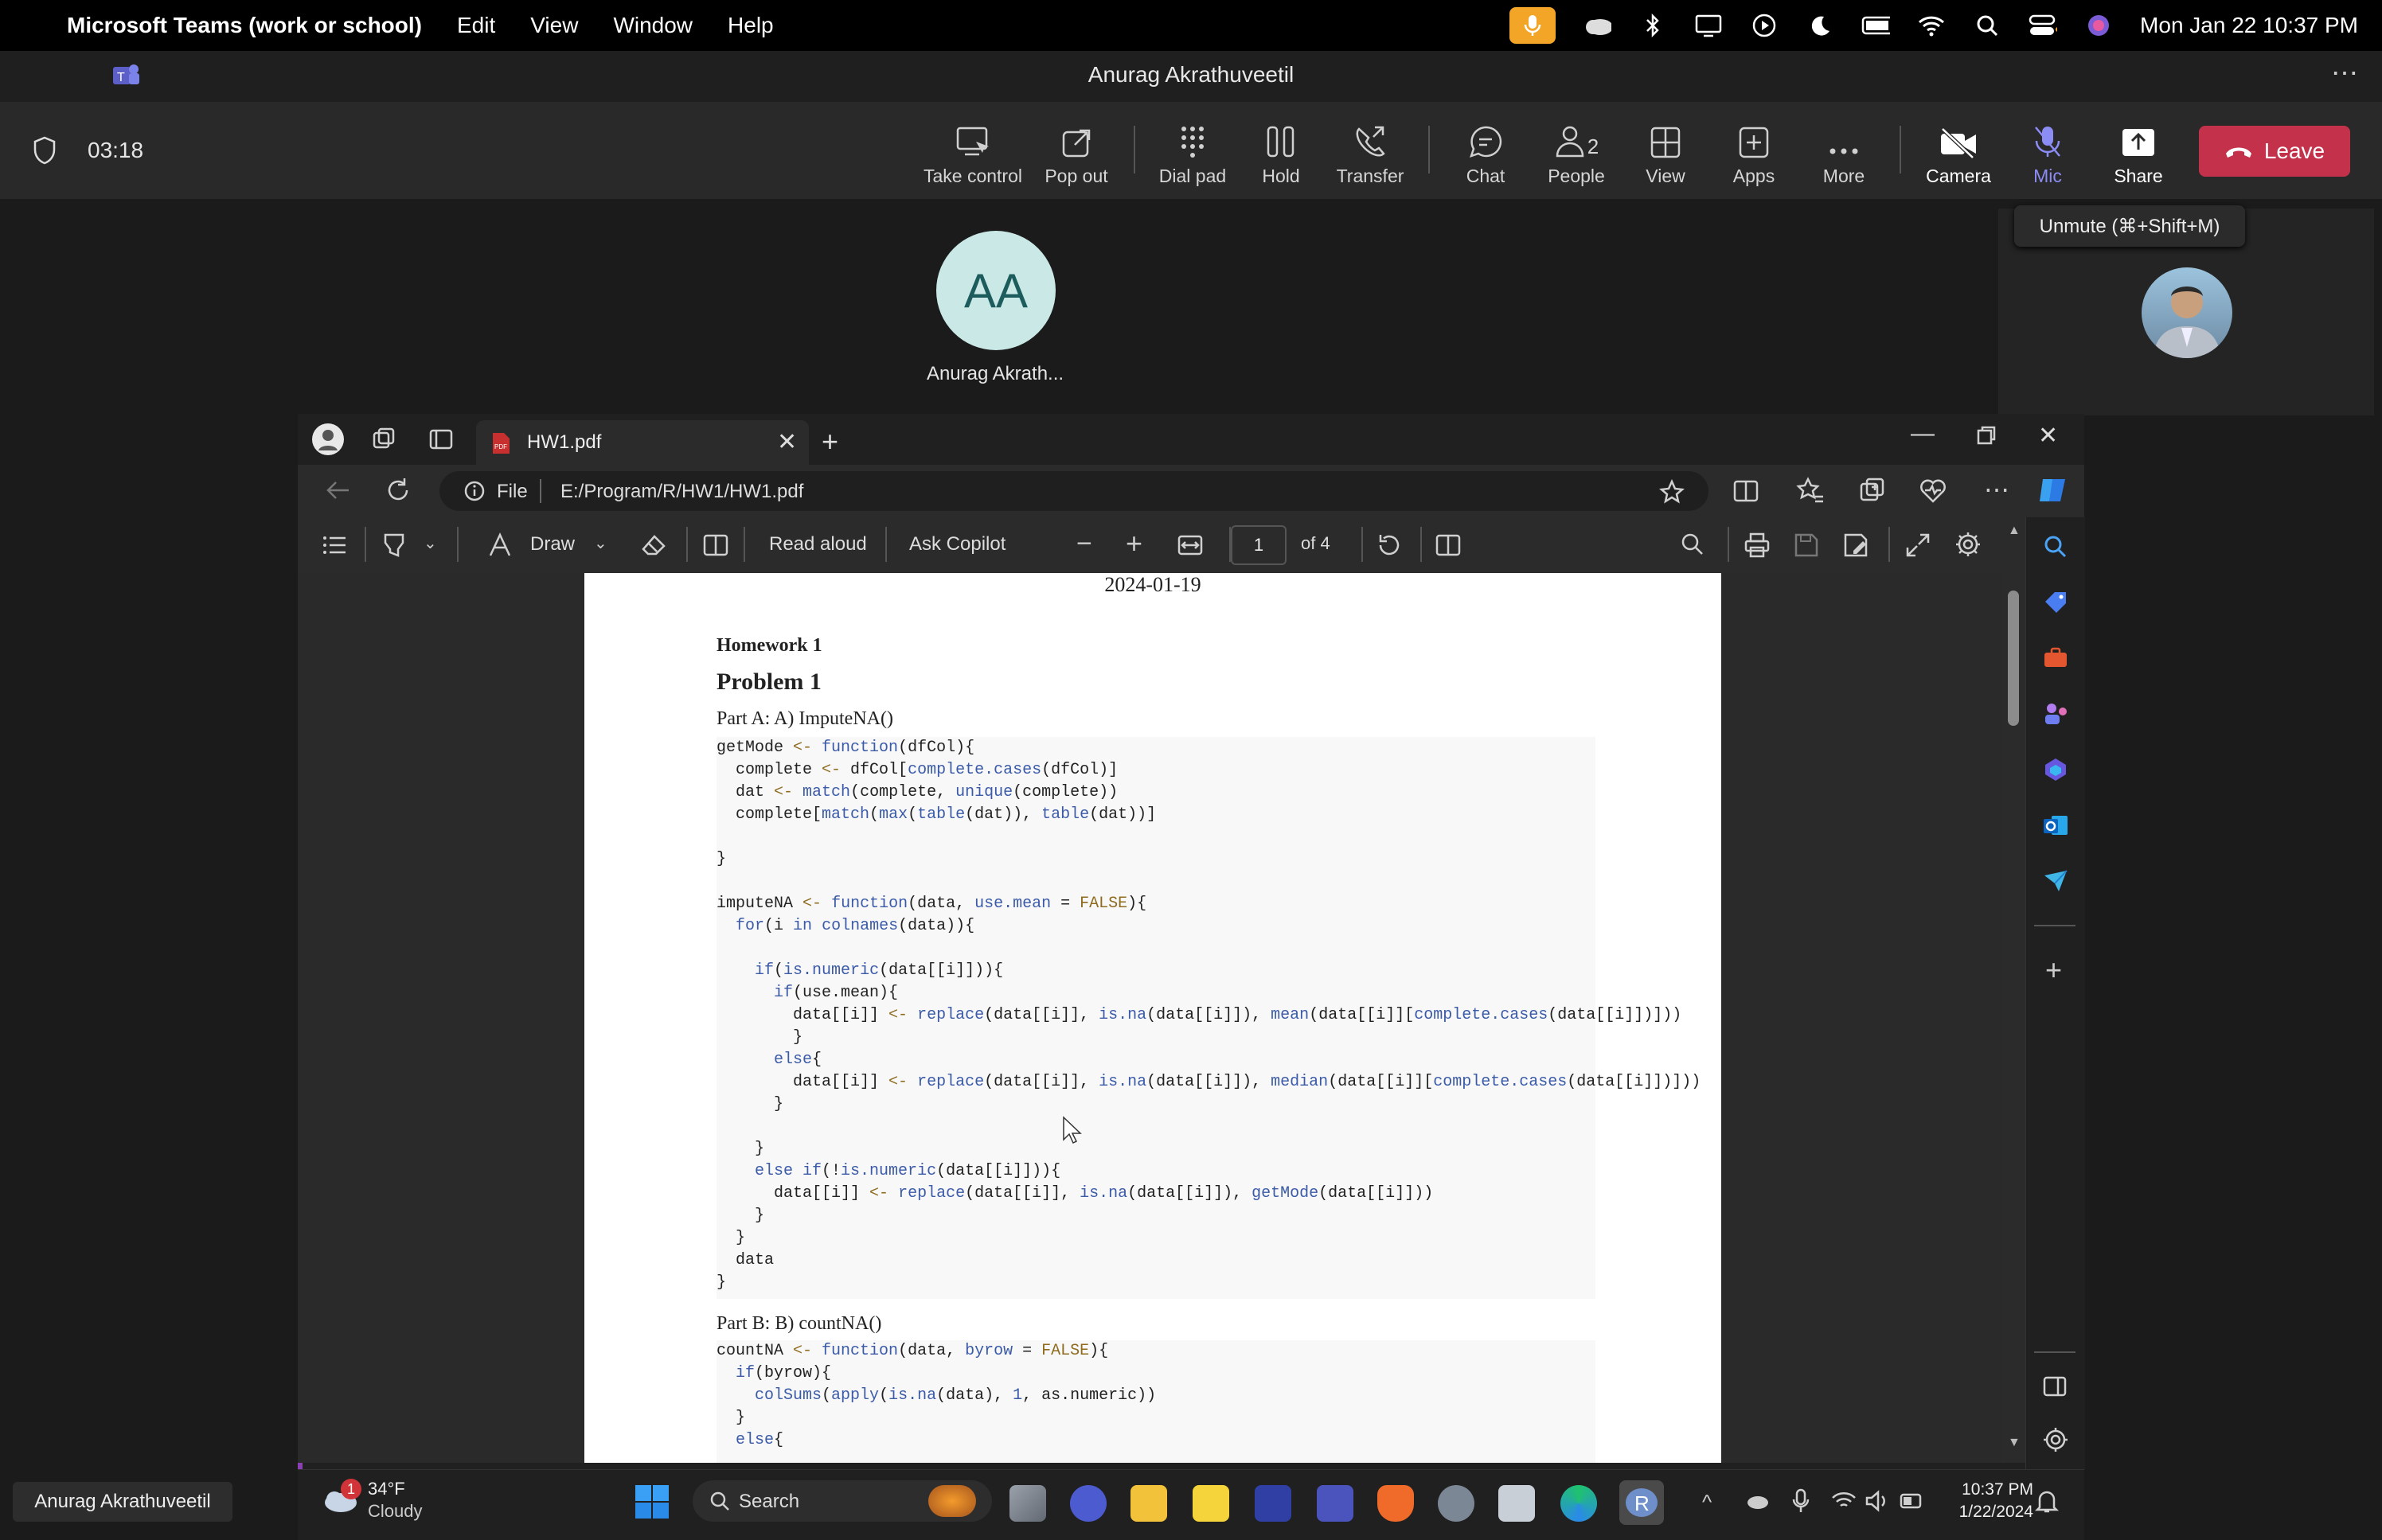  Describe the element at coordinates (476, 26) in the screenshot. I see `menu-edit: Edit` at that location.